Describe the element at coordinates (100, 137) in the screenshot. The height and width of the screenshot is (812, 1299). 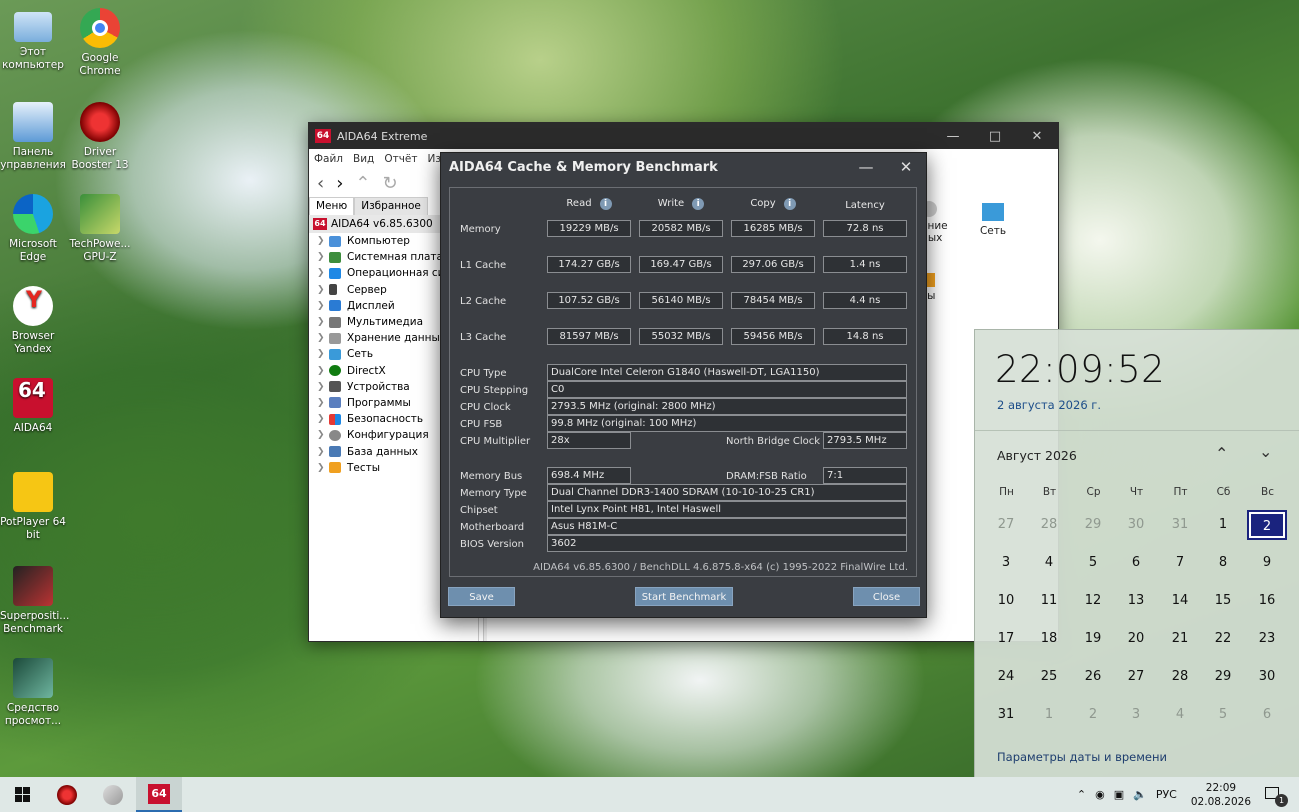
I see `desktop-icon-driver-booster: Driver Booster 13` at that location.